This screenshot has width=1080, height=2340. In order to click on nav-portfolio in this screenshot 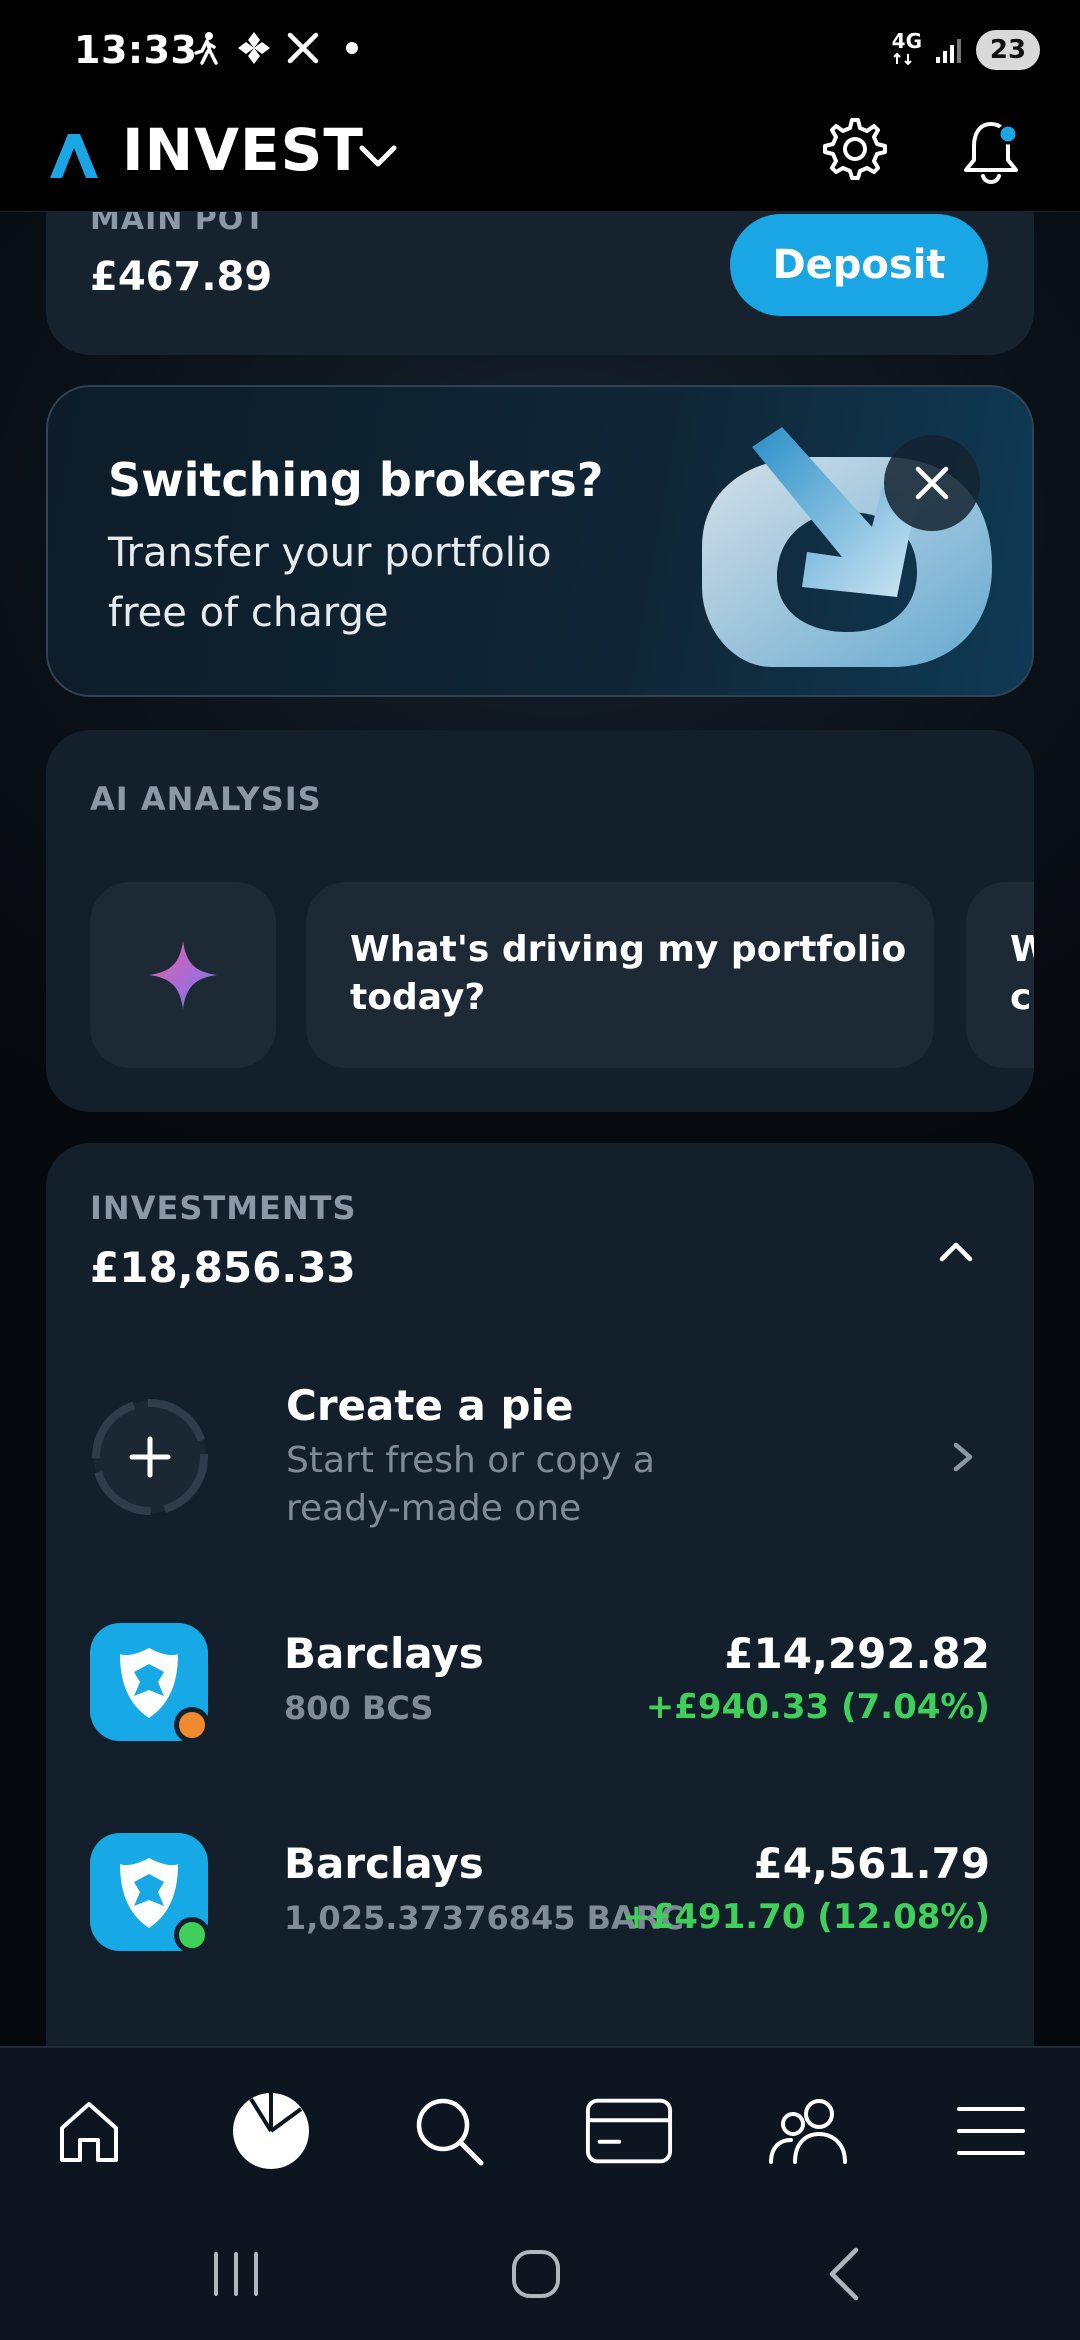, I will do `click(271, 2131)`.